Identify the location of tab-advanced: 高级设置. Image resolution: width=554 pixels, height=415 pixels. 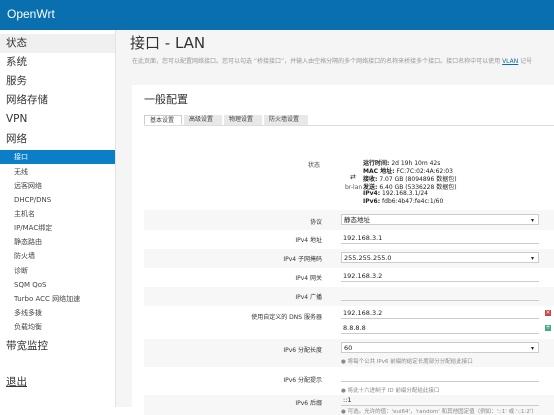
(203, 120).